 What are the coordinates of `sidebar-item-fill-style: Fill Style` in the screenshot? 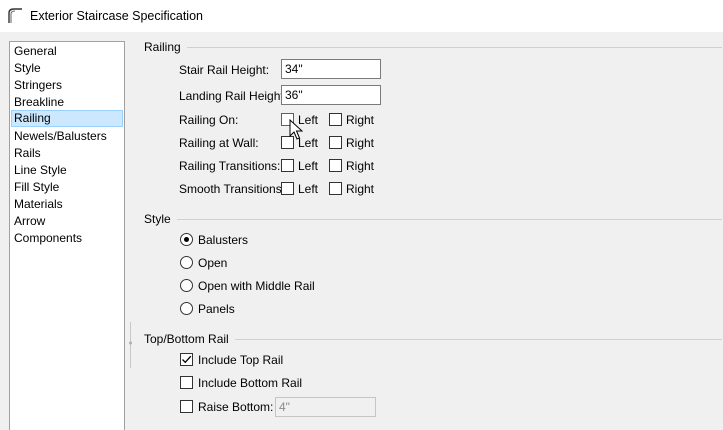 It's located at (67, 187).